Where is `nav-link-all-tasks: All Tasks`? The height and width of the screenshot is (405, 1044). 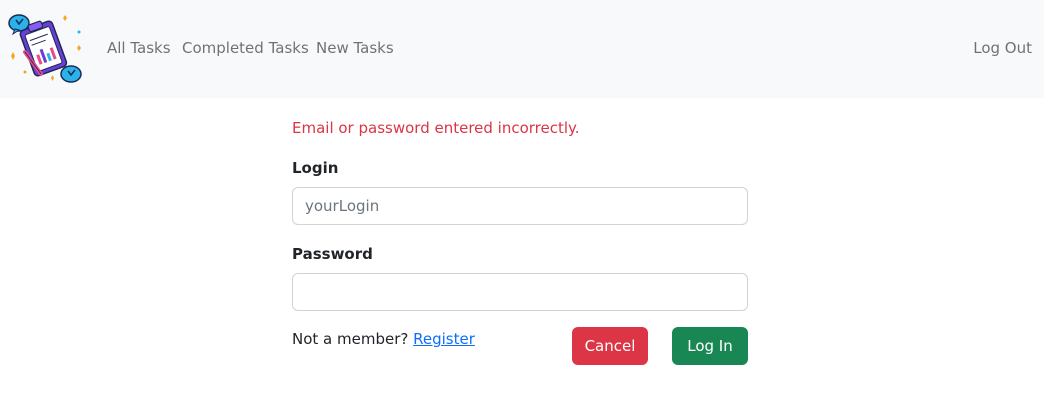 nav-link-all-tasks: All Tasks is located at coordinates (139, 48).